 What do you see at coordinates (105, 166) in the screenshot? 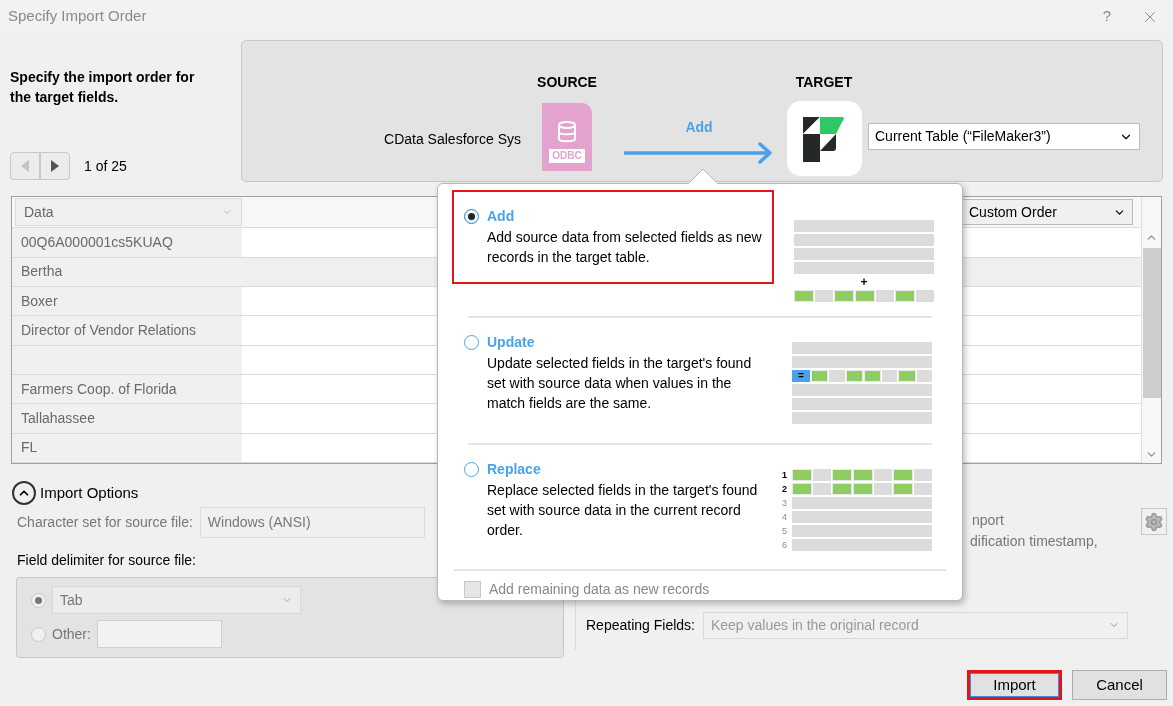
I see `record-counter: 1 of 25` at bounding box center [105, 166].